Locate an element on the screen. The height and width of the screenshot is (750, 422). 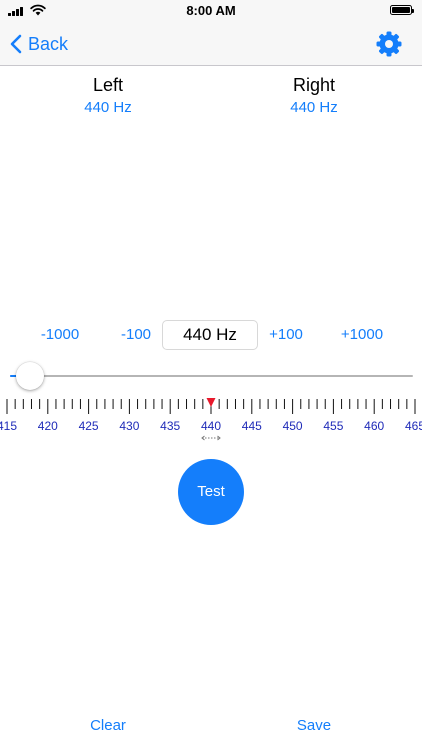
slider-track is located at coordinates (211, 376).